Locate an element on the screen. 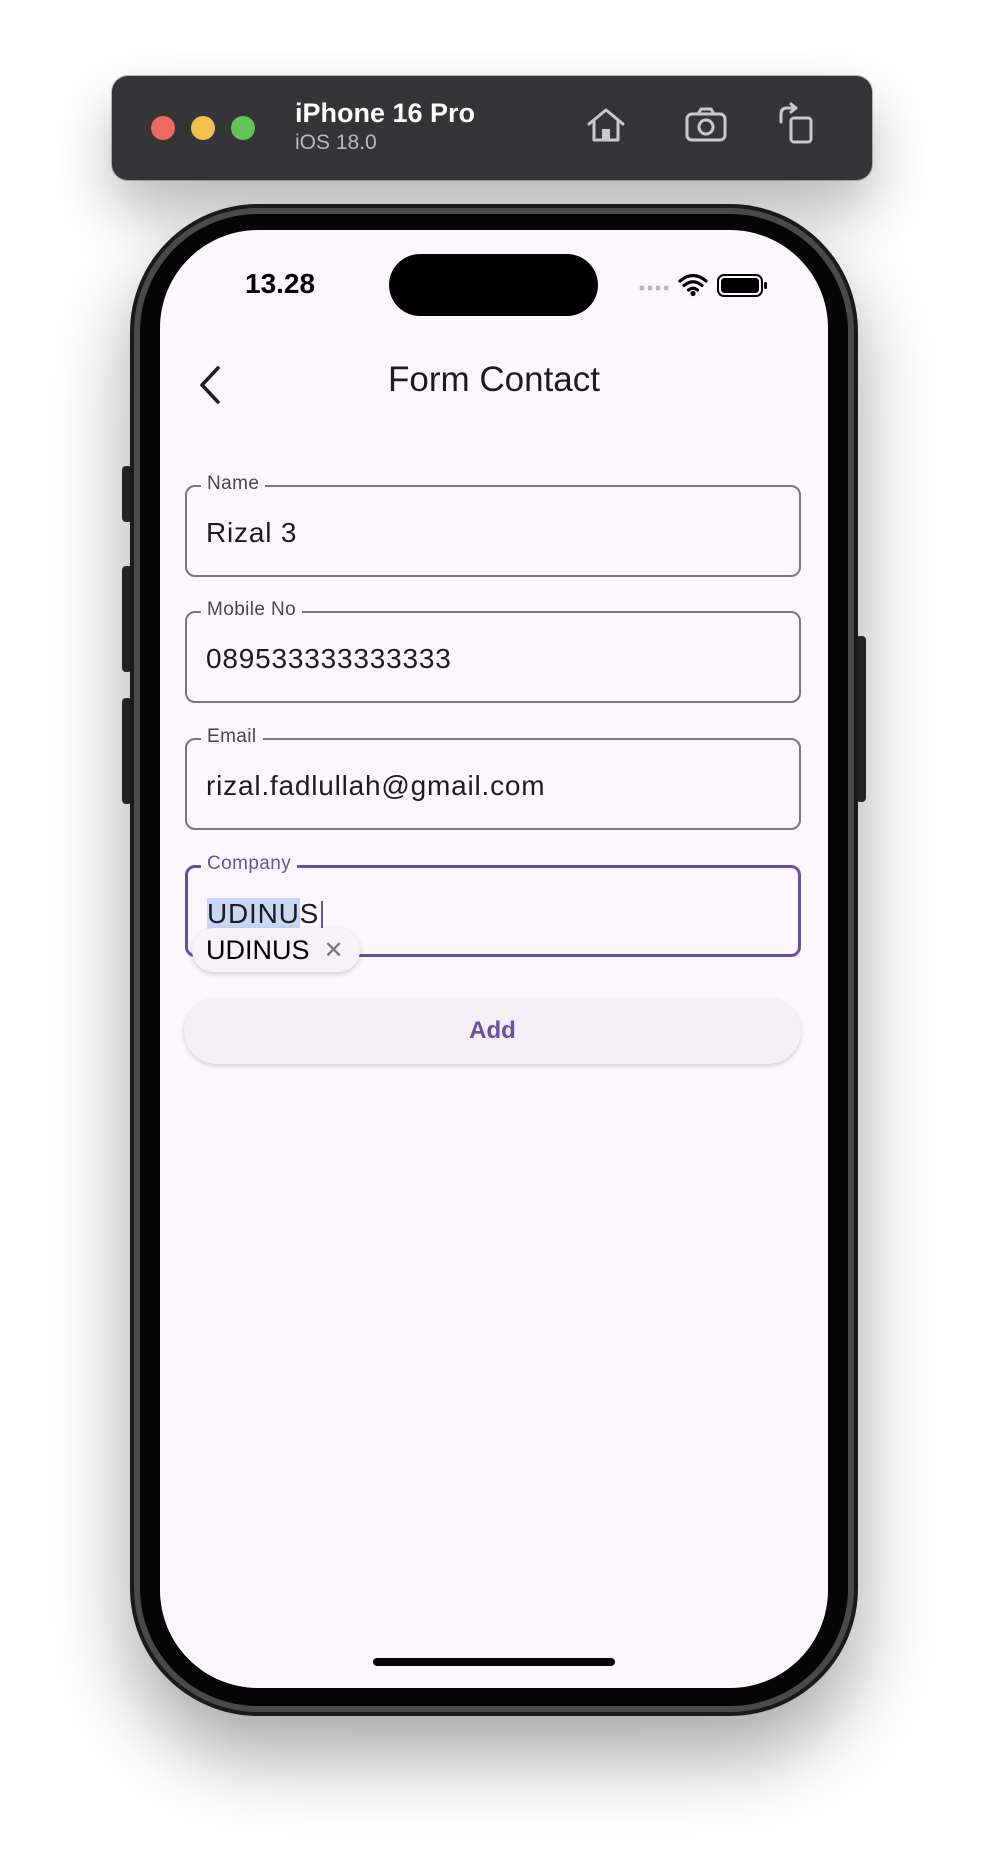 The height and width of the screenshot is (1862, 984). mobile-field: Mobile No 089533333333333 is located at coordinates (493, 651).